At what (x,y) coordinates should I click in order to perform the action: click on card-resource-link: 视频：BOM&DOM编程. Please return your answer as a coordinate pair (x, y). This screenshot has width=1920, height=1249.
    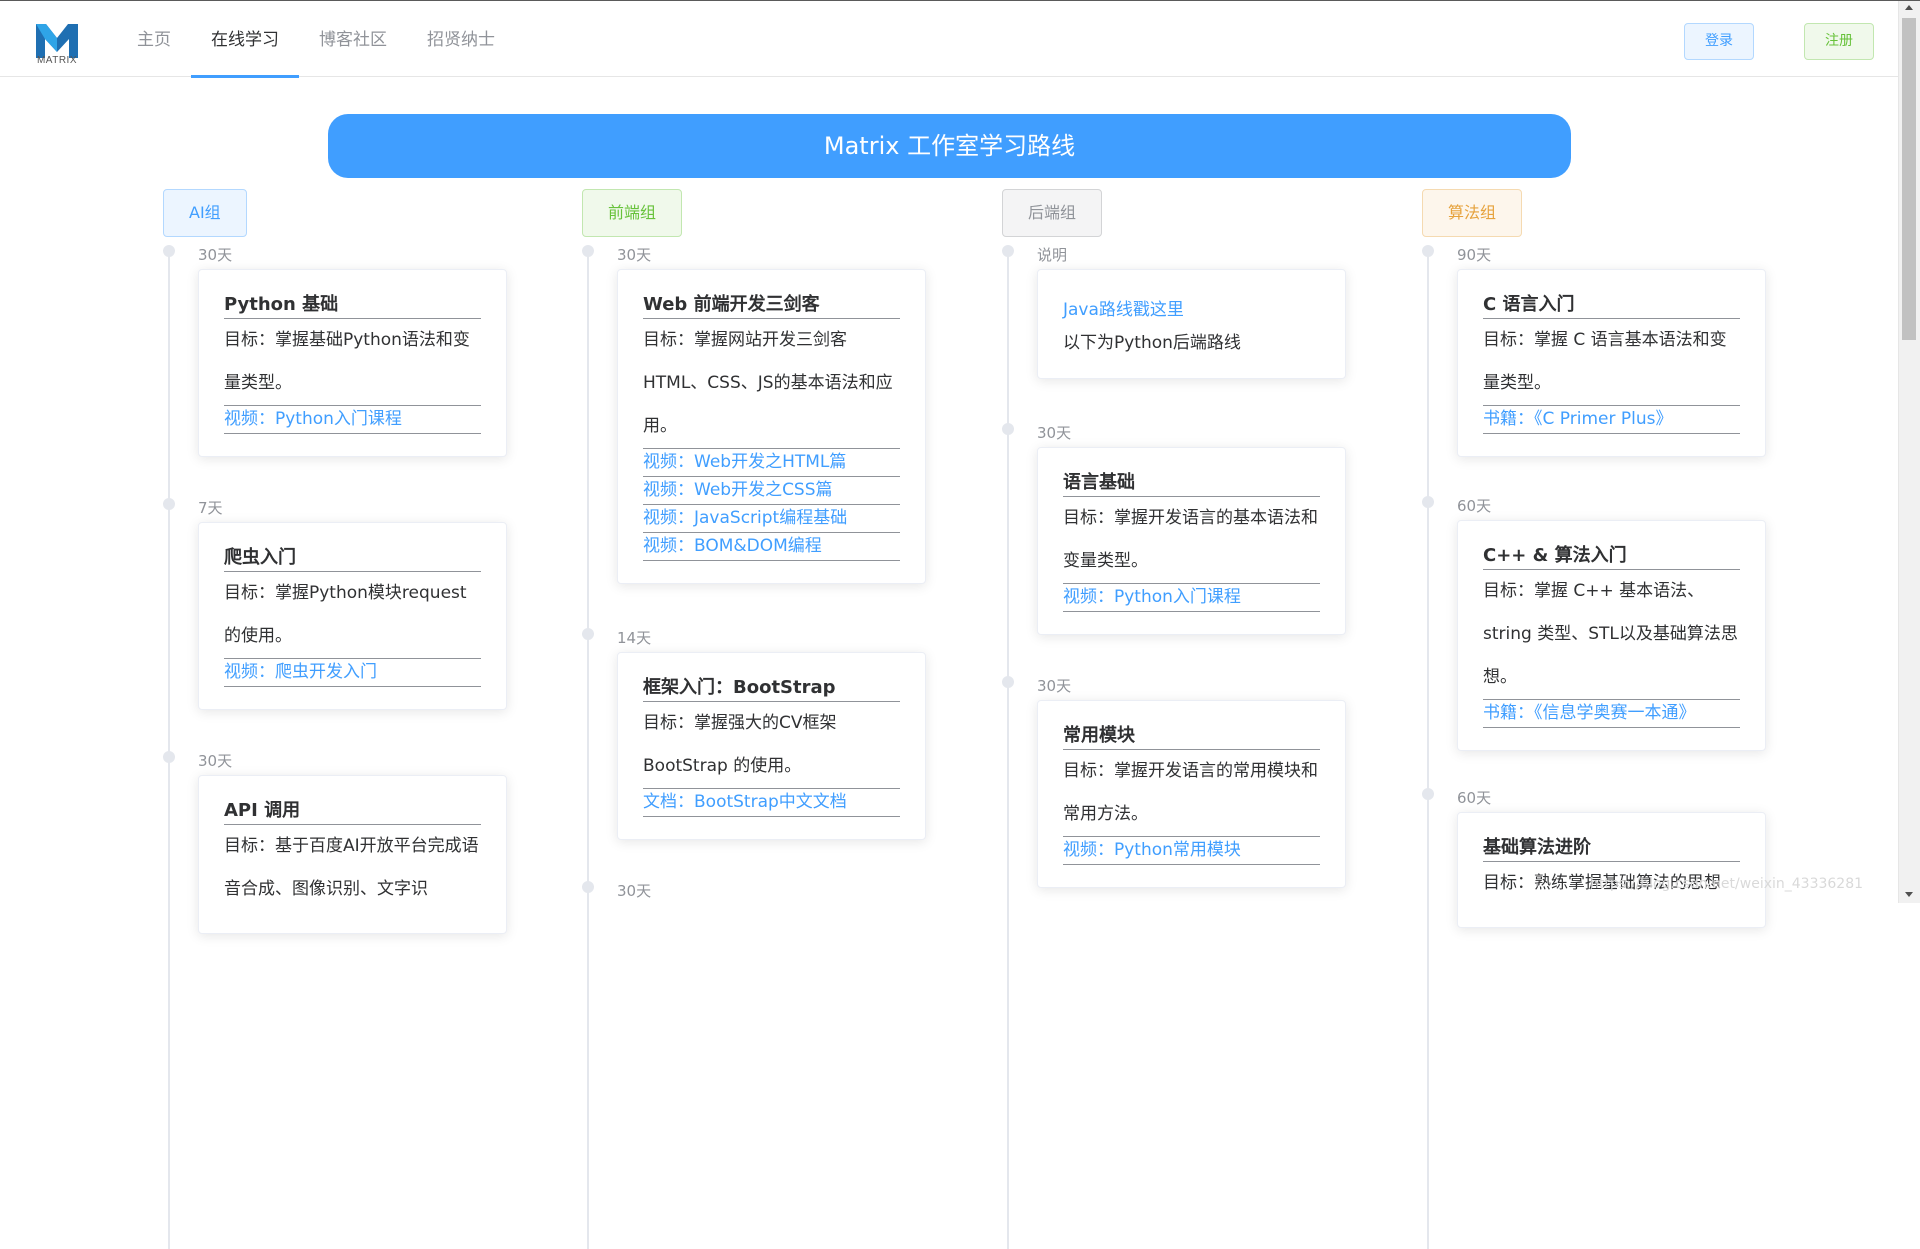
    Looking at the image, I should click on (771, 547).